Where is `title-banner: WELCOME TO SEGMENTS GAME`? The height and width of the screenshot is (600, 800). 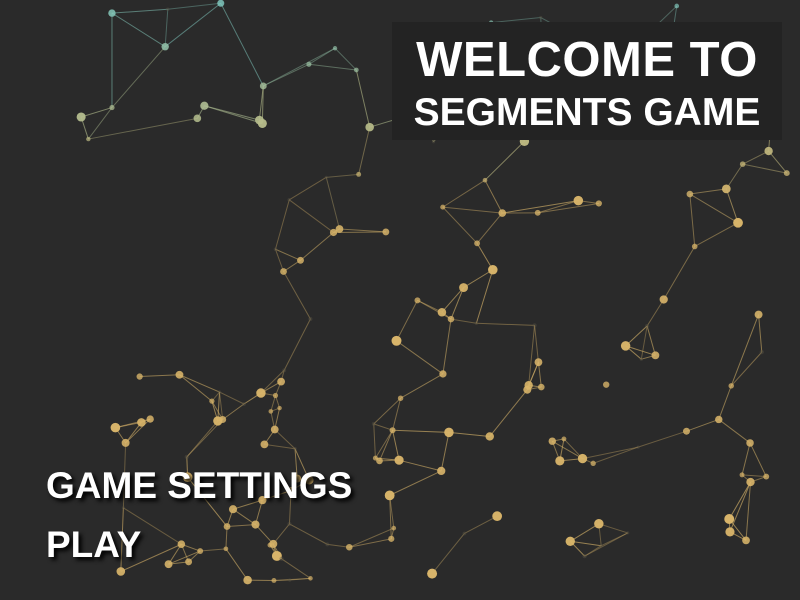
title-banner: WELCOME TO SEGMENTS GAME is located at coordinates (587, 81).